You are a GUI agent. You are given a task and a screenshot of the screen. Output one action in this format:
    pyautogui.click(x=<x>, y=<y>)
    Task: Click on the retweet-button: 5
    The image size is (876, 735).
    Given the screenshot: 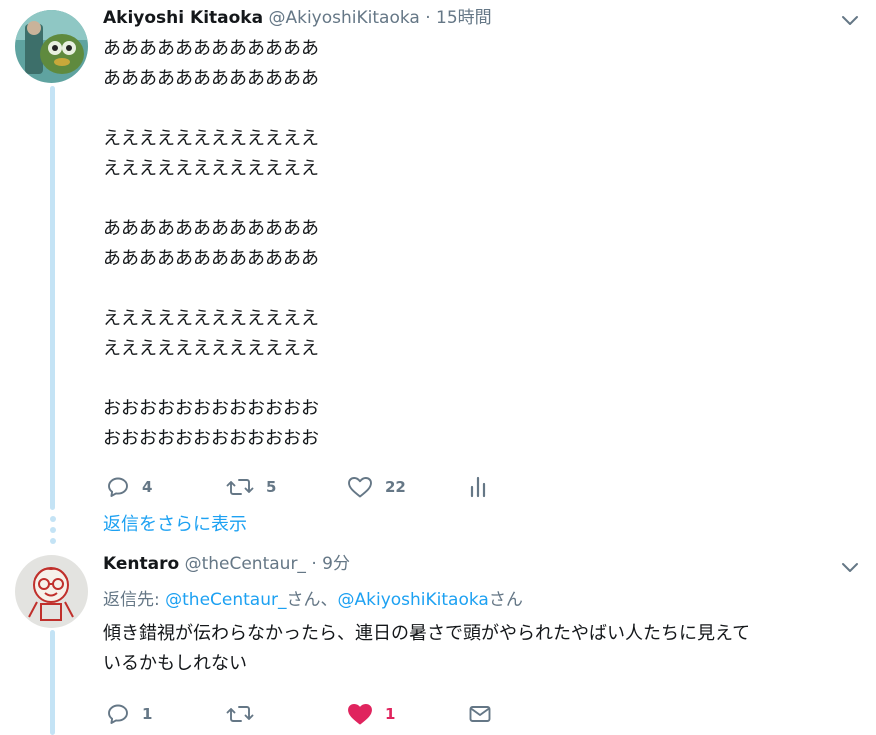 What is the action you would take?
    pyautogui.click(x=251, y=487)
    